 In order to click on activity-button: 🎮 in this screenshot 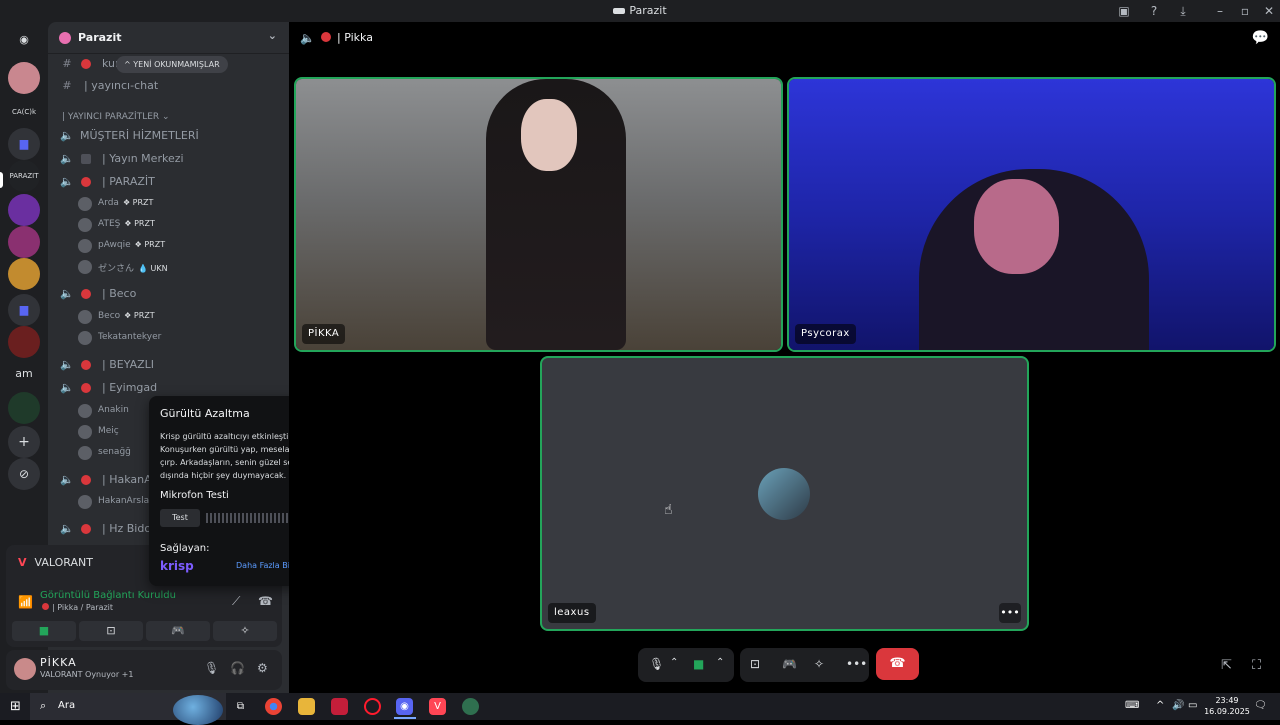, I will do `click(178, 631)`.